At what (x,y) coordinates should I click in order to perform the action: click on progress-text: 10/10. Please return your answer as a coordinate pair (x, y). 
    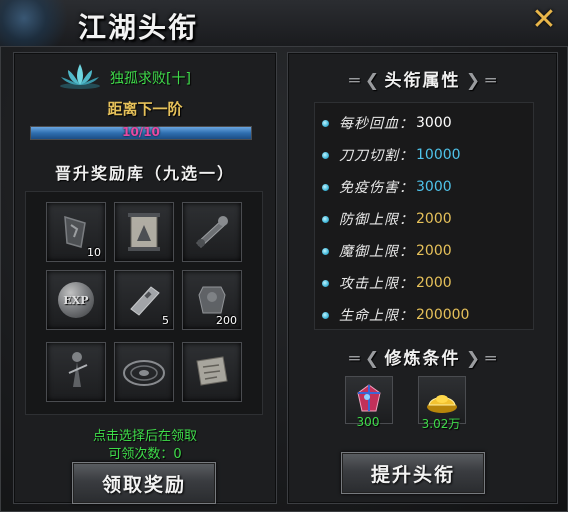
    Looking at the image, I should click on (141, 132).